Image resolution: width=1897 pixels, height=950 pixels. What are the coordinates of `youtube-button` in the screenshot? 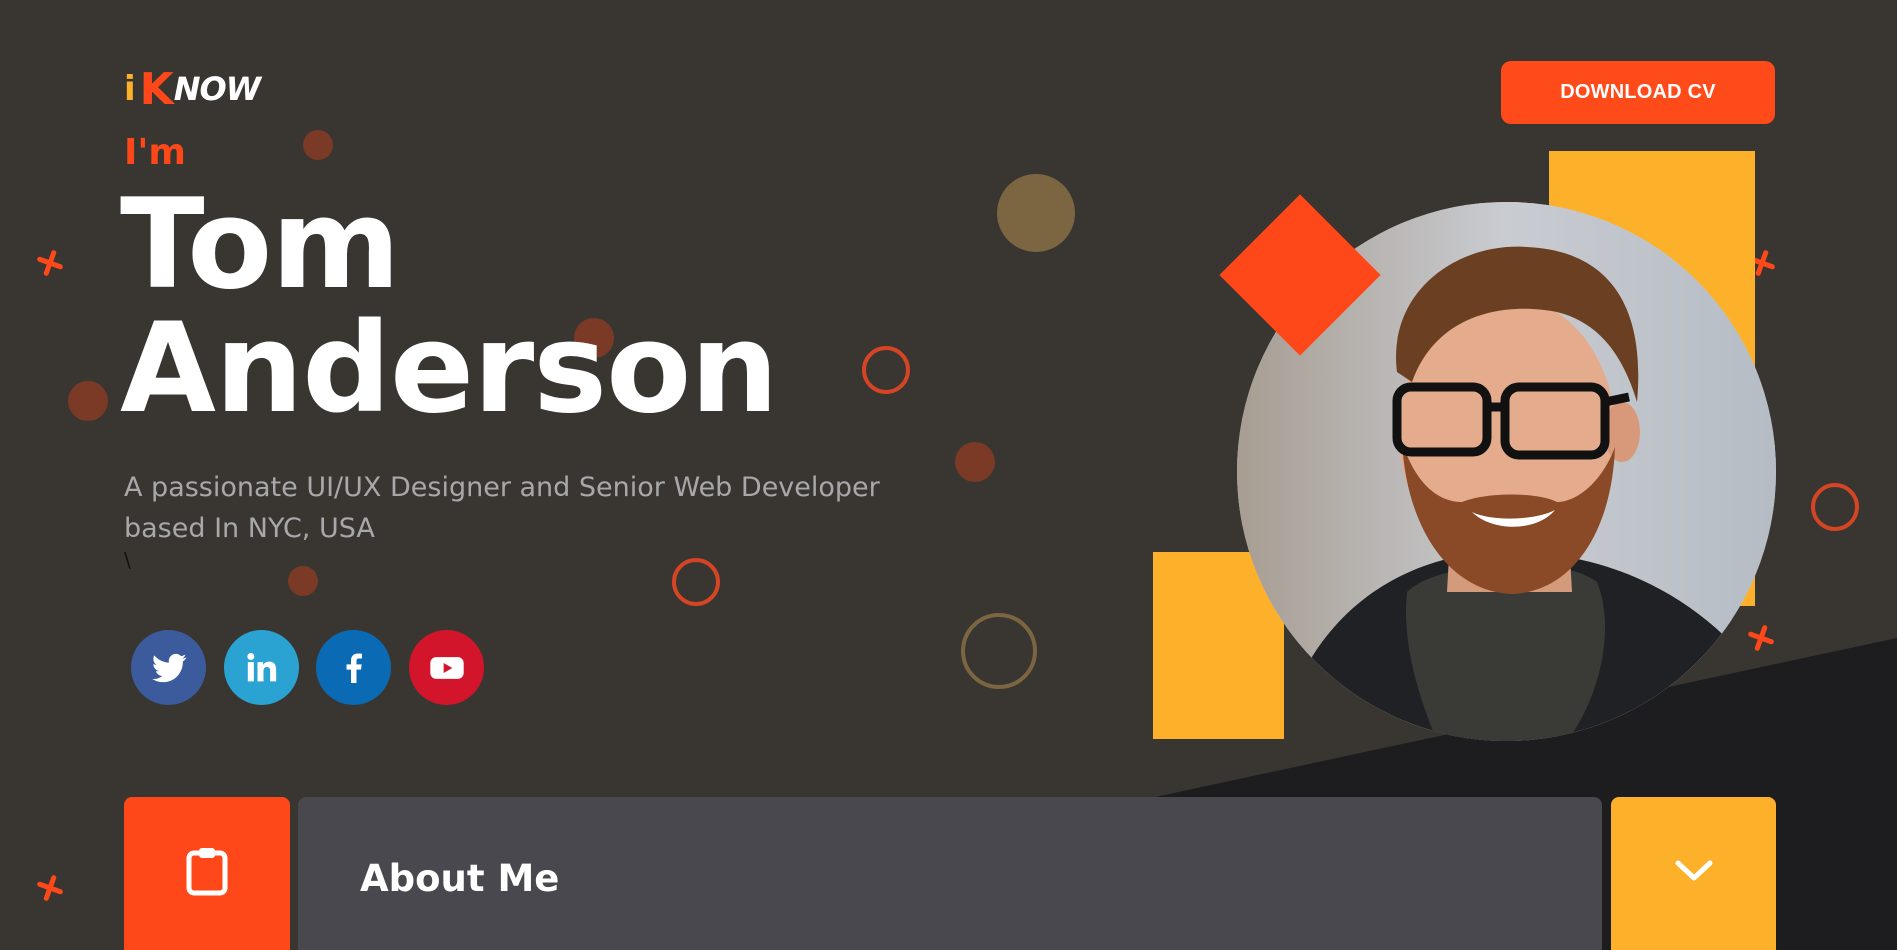 It's located at (446, 667).